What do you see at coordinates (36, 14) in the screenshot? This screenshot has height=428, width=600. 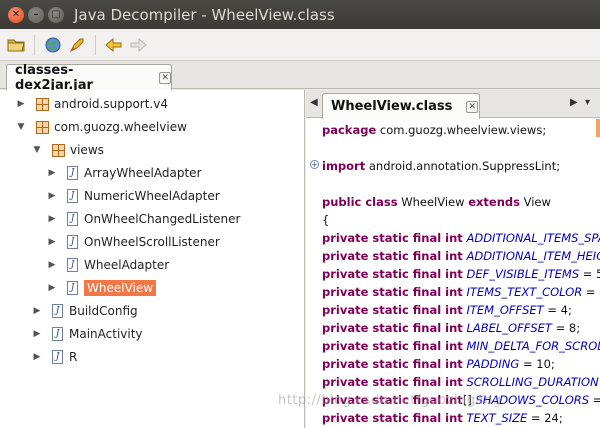 I see `minimize-window-button: –` at bounding box center [36, 14].